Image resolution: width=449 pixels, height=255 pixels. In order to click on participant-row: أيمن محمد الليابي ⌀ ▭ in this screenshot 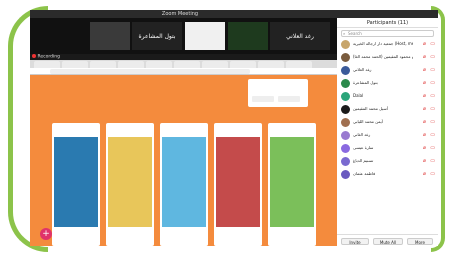, I will do `click(387, 122)`.